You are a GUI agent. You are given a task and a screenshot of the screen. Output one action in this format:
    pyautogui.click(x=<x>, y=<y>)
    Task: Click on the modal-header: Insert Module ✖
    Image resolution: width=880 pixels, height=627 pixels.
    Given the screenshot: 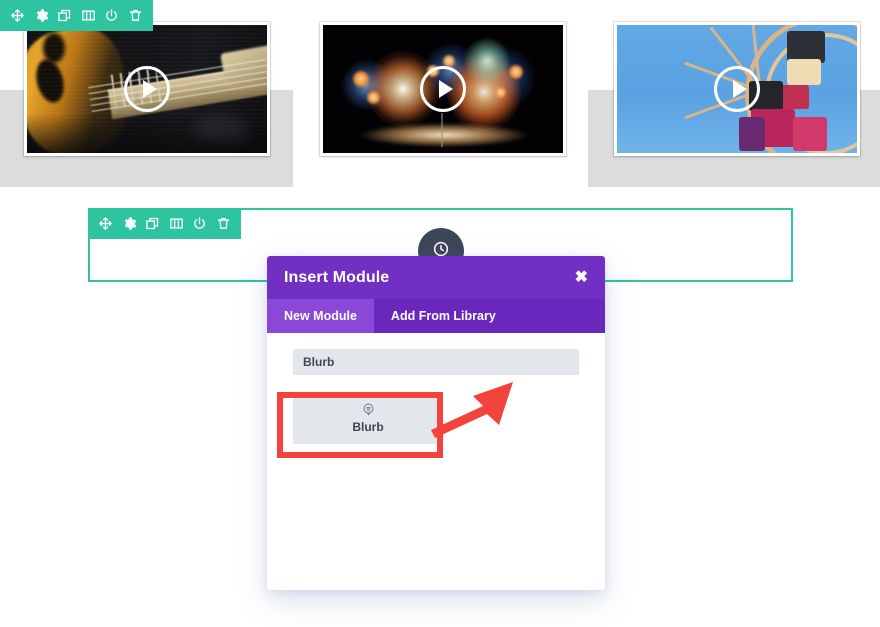 What is the action you would take?
    pyautogui.click(x=436, y=277)
    